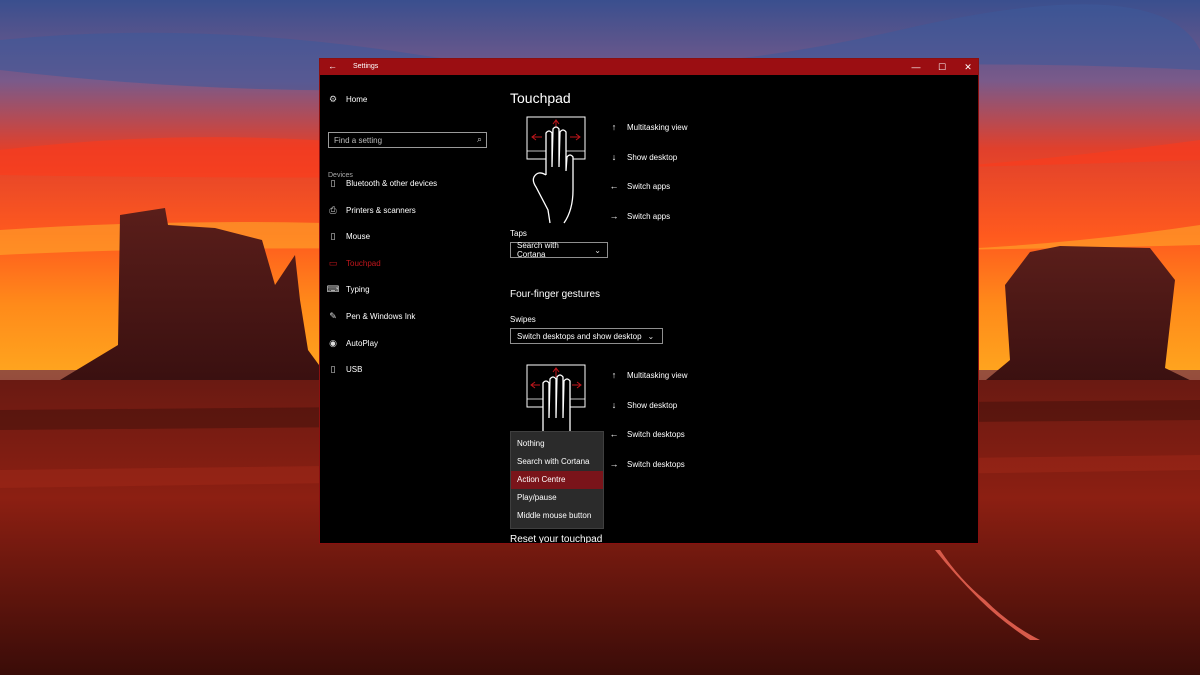 This screenshot has width=1200, height=675. I want to click on usb-icon: ▯, so click(333, 368).